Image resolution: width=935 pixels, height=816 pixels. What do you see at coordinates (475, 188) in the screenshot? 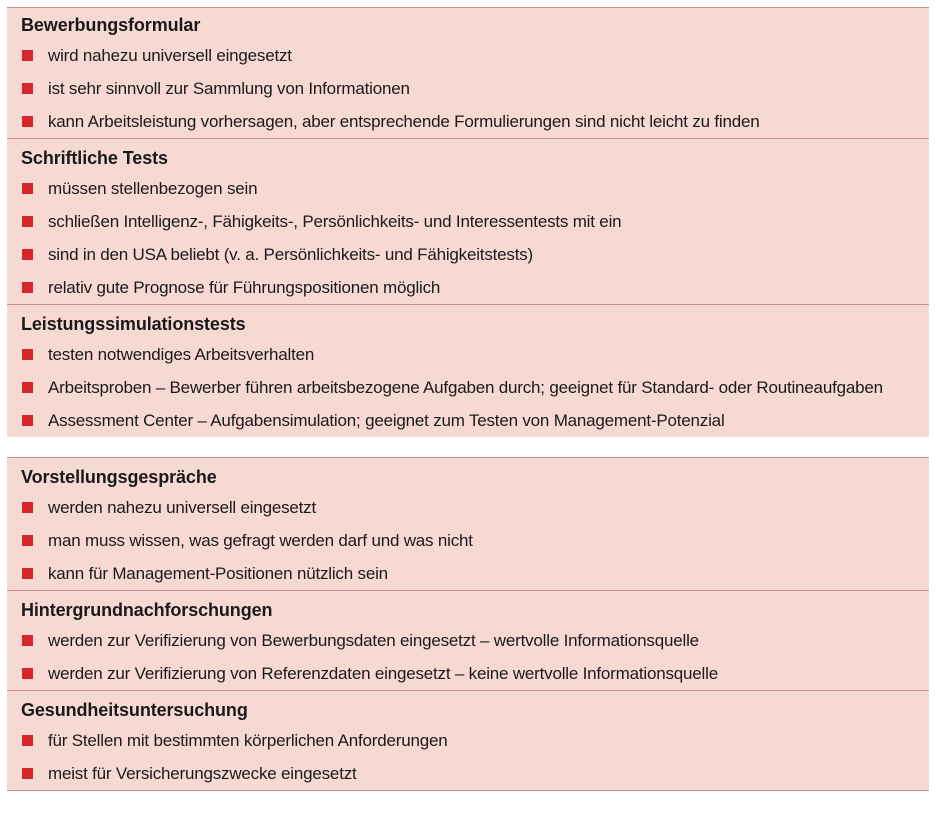
I see `list-item: müssen stellenbezogen sein` at bounding box center [475, 188].